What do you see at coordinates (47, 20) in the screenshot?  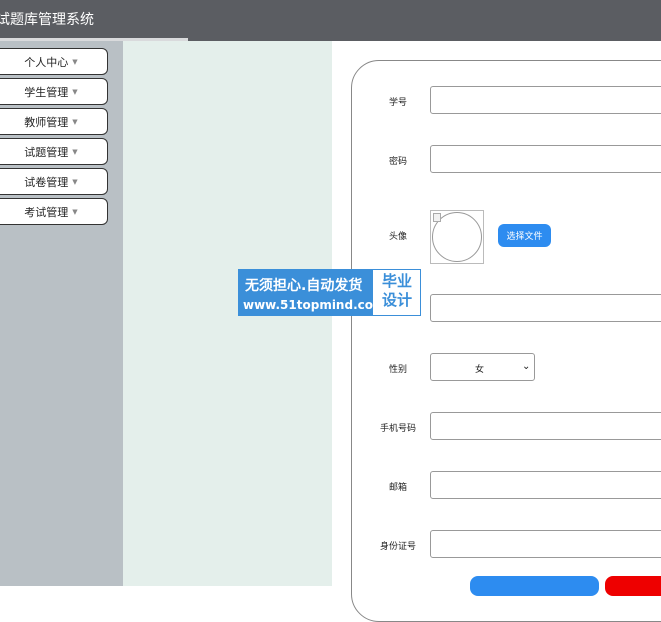 I see `app-title: 试题库管理系统` at bounding box center [47, 20].